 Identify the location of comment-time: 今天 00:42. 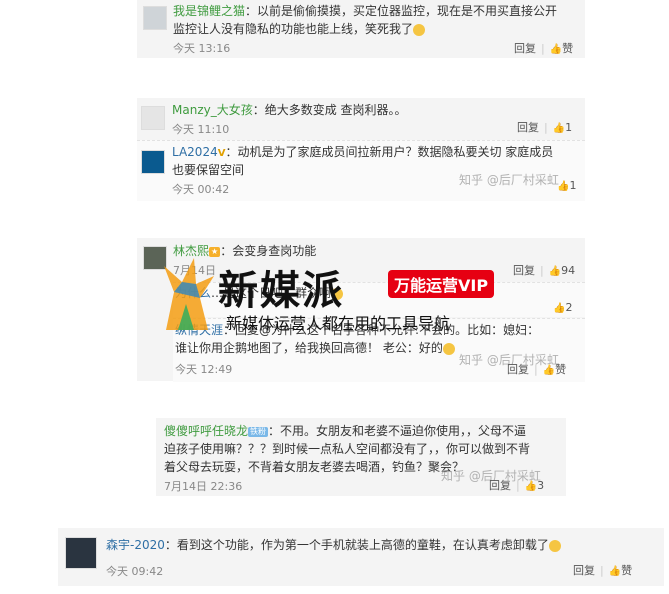
(201, 189).